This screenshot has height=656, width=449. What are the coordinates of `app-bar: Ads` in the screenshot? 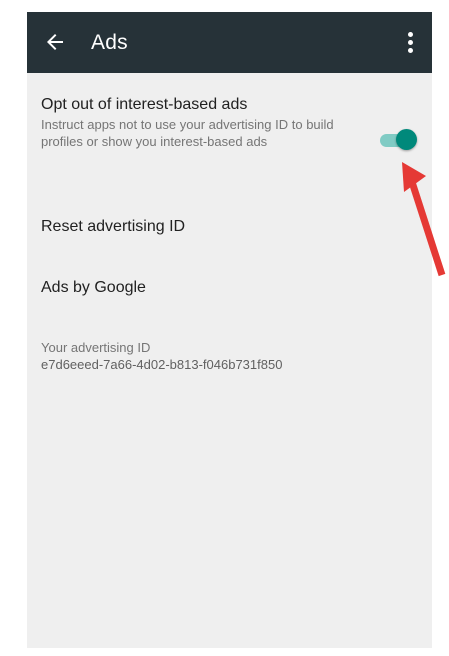 It's located at (229, 42).